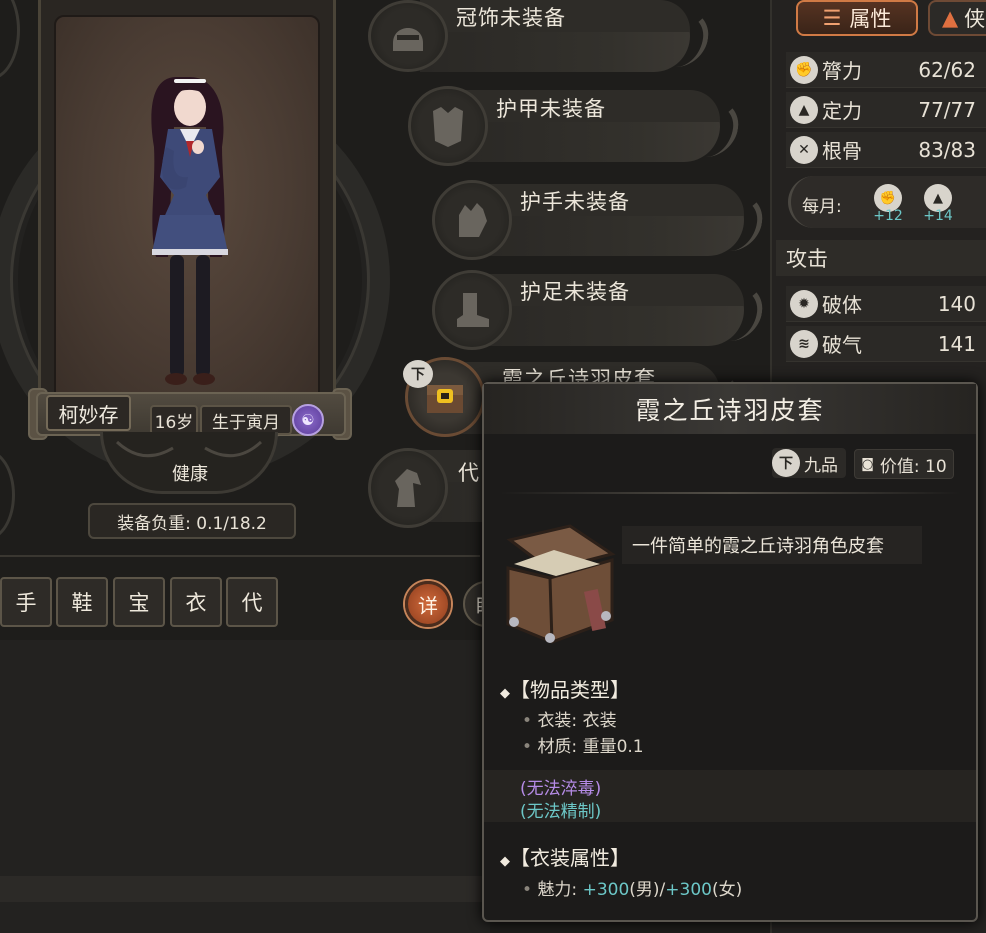 This screenshot has height=933, width=986. What do you see at coordinates (804, 343) in the screenshot?
I see `break-qi-icon: ≋` at bounding box center [804, 343].